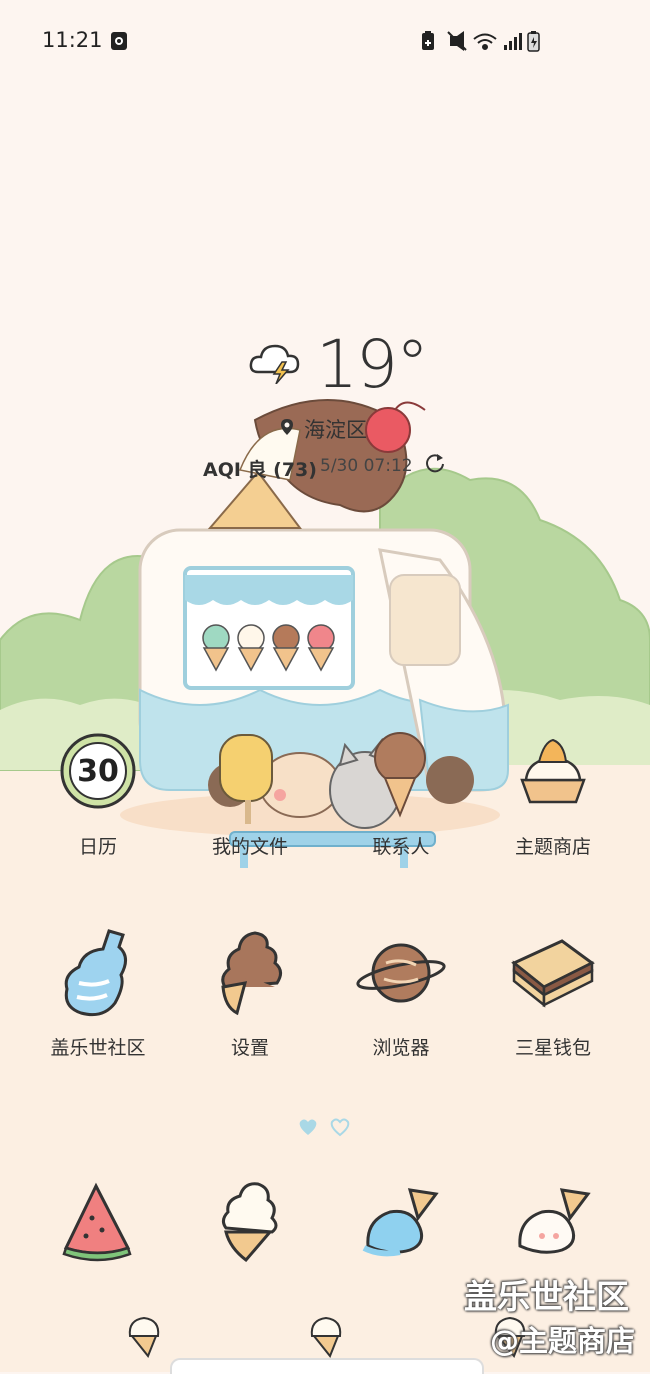  What do you see at coordinates (401, 771) in the screenshot?
I see `contacts-icon` at bounding box center [401, 771].